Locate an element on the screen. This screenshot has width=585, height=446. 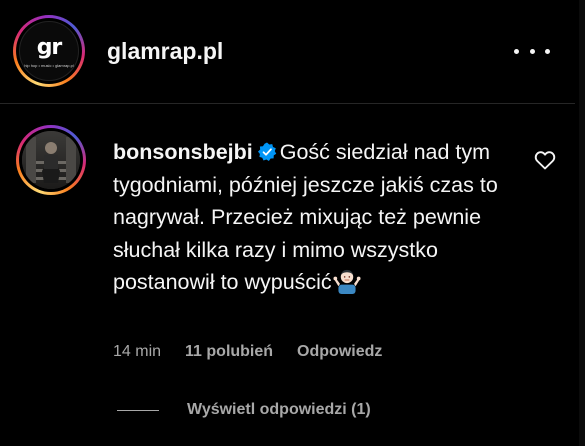
scrollbar-track is located at coordinates (582, 223).